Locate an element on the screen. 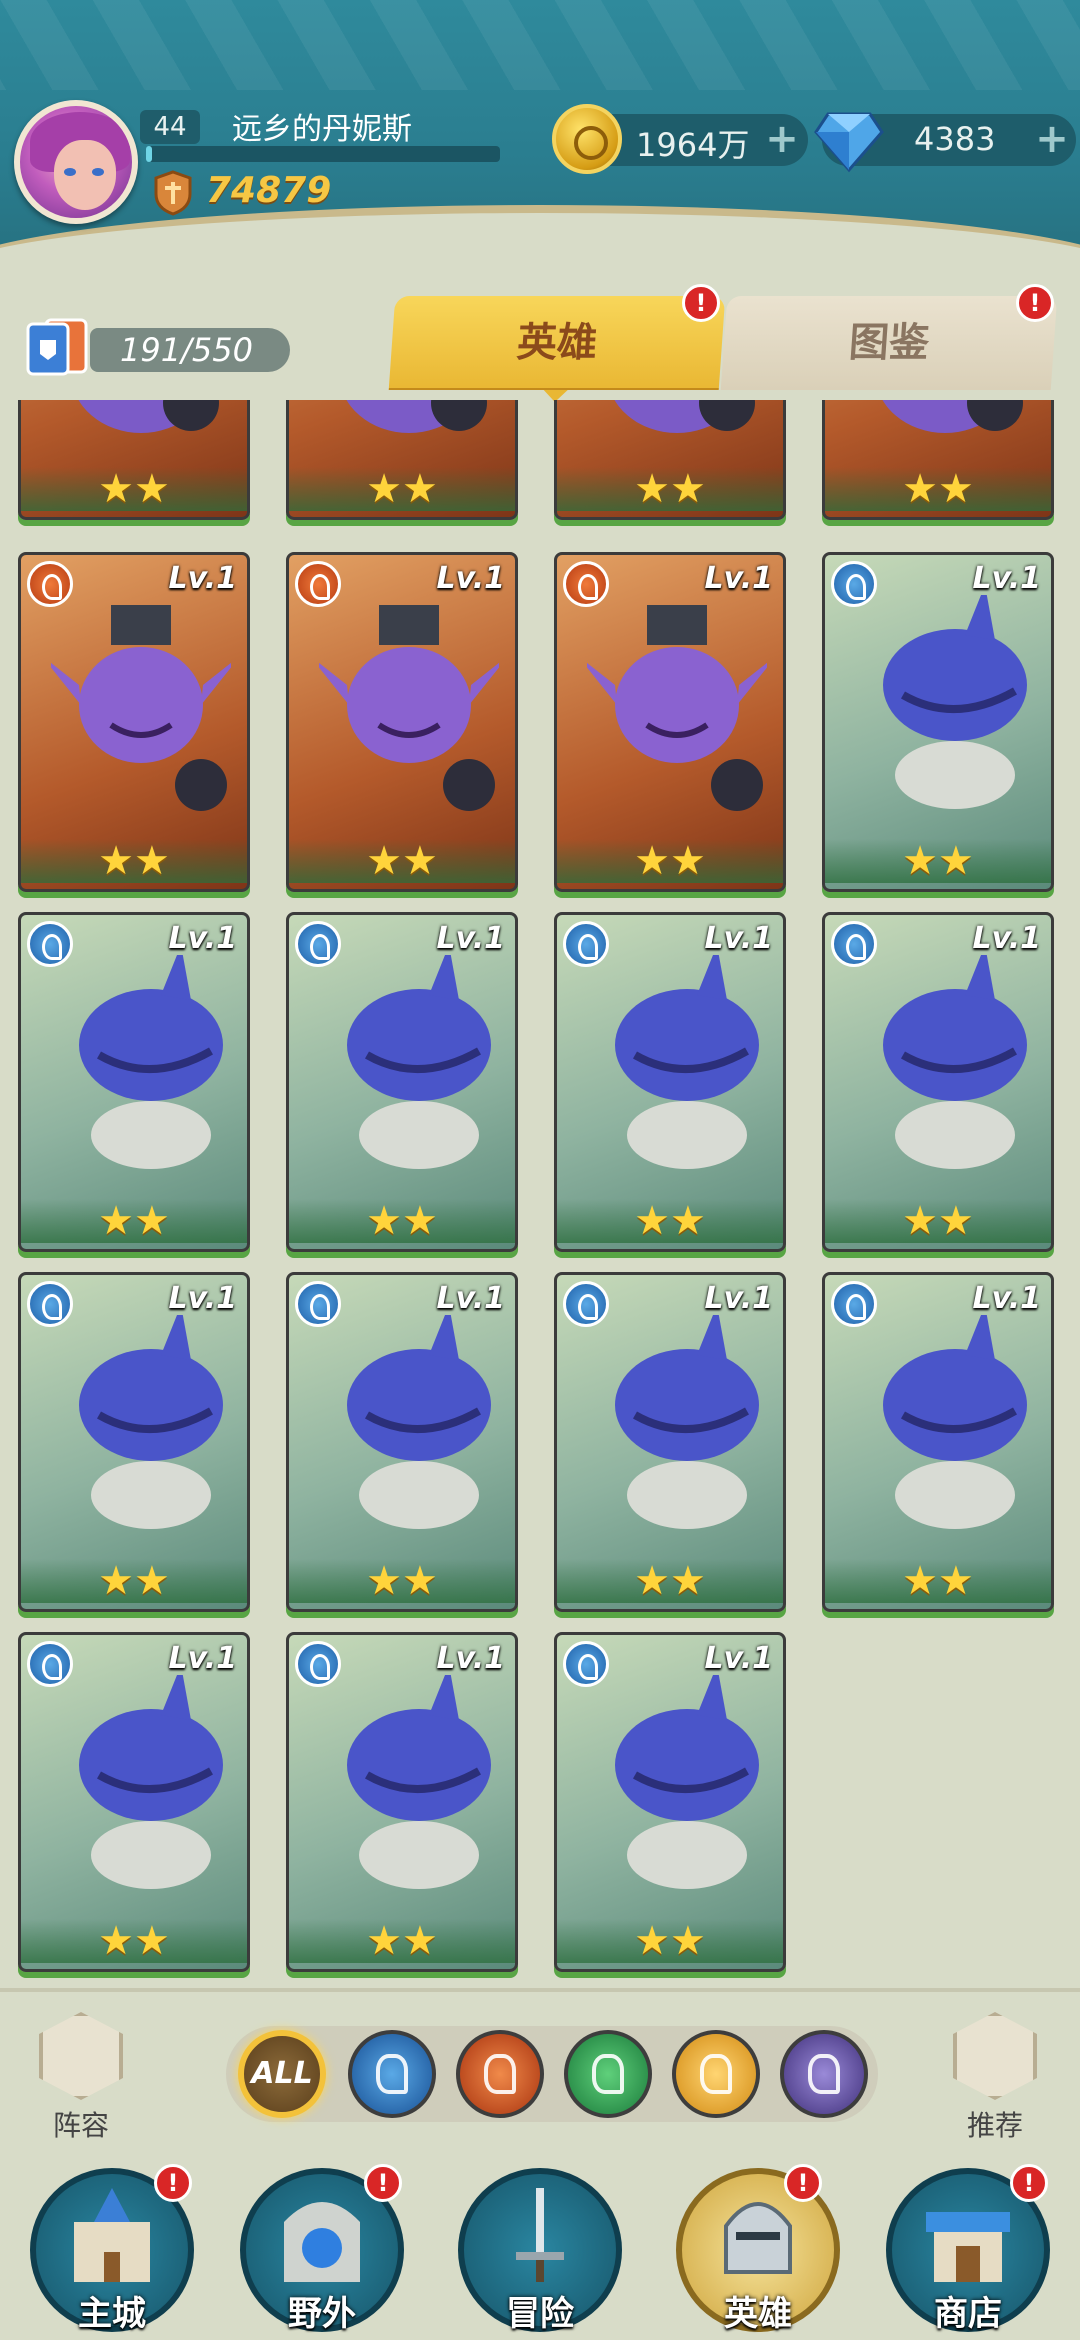 The height and width of the screenshot is (2340, 1080). tab-atlas: 图鉴 is located at coordinates (889, 343).